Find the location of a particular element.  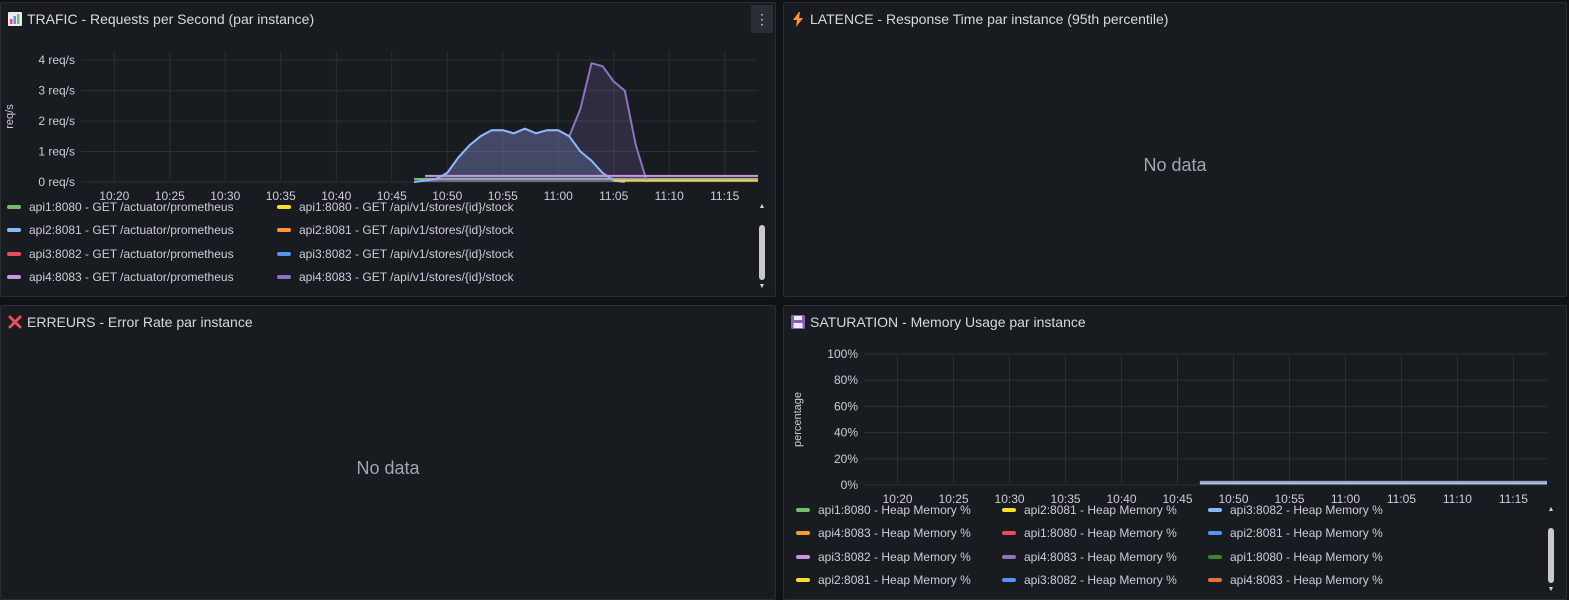

y-tick-label: 0 req/s is located at coordinates (56, 182).